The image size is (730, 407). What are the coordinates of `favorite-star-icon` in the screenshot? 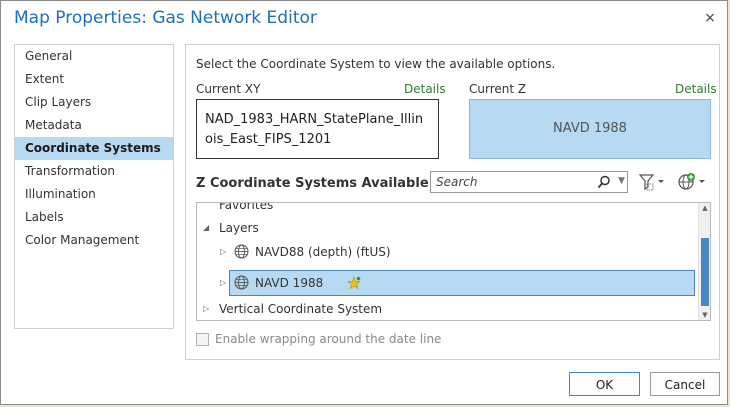 It's located at (354, 283).